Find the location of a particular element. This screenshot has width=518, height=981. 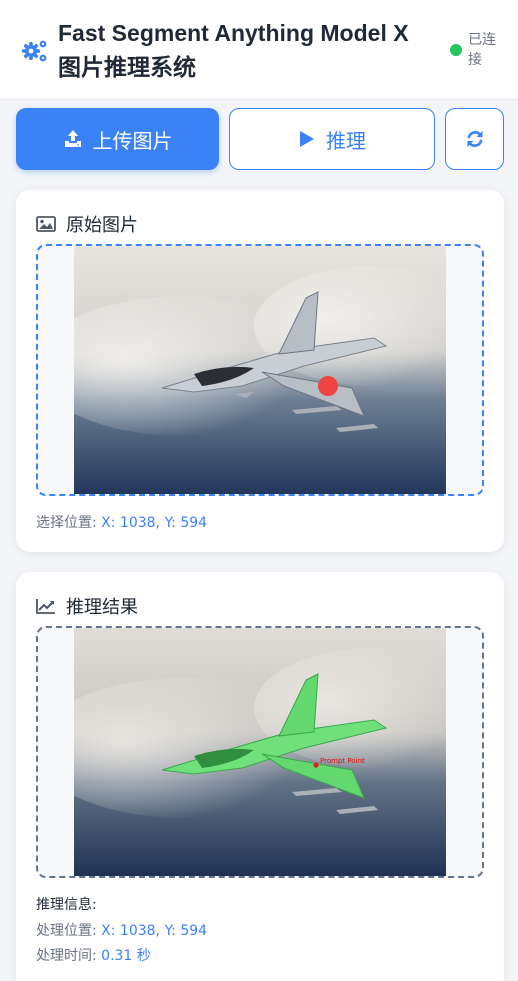

chart-line-icon is located at coordinates (45, 606).